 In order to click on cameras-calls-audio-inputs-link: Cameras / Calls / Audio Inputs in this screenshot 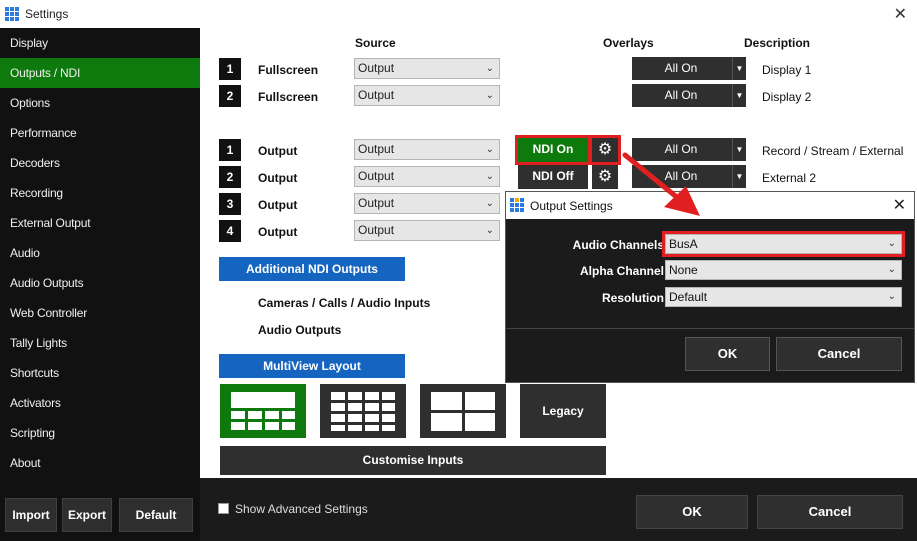, I will do `click(344, 303)`.